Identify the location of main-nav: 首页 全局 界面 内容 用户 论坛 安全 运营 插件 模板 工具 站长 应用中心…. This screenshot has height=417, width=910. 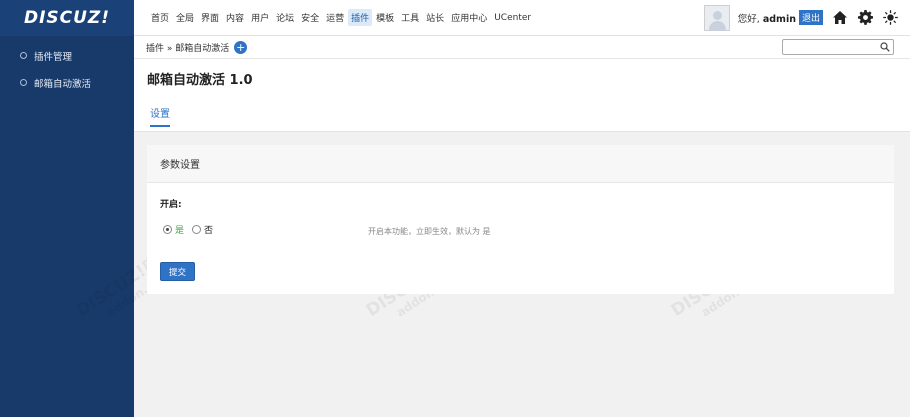
(334, 17).